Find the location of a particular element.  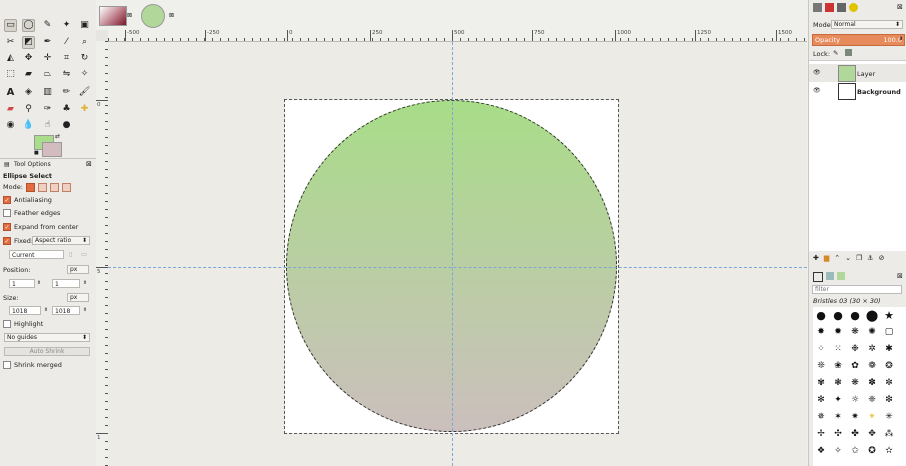

size-unit-dropdown: px is located at coordinates (78, 297).